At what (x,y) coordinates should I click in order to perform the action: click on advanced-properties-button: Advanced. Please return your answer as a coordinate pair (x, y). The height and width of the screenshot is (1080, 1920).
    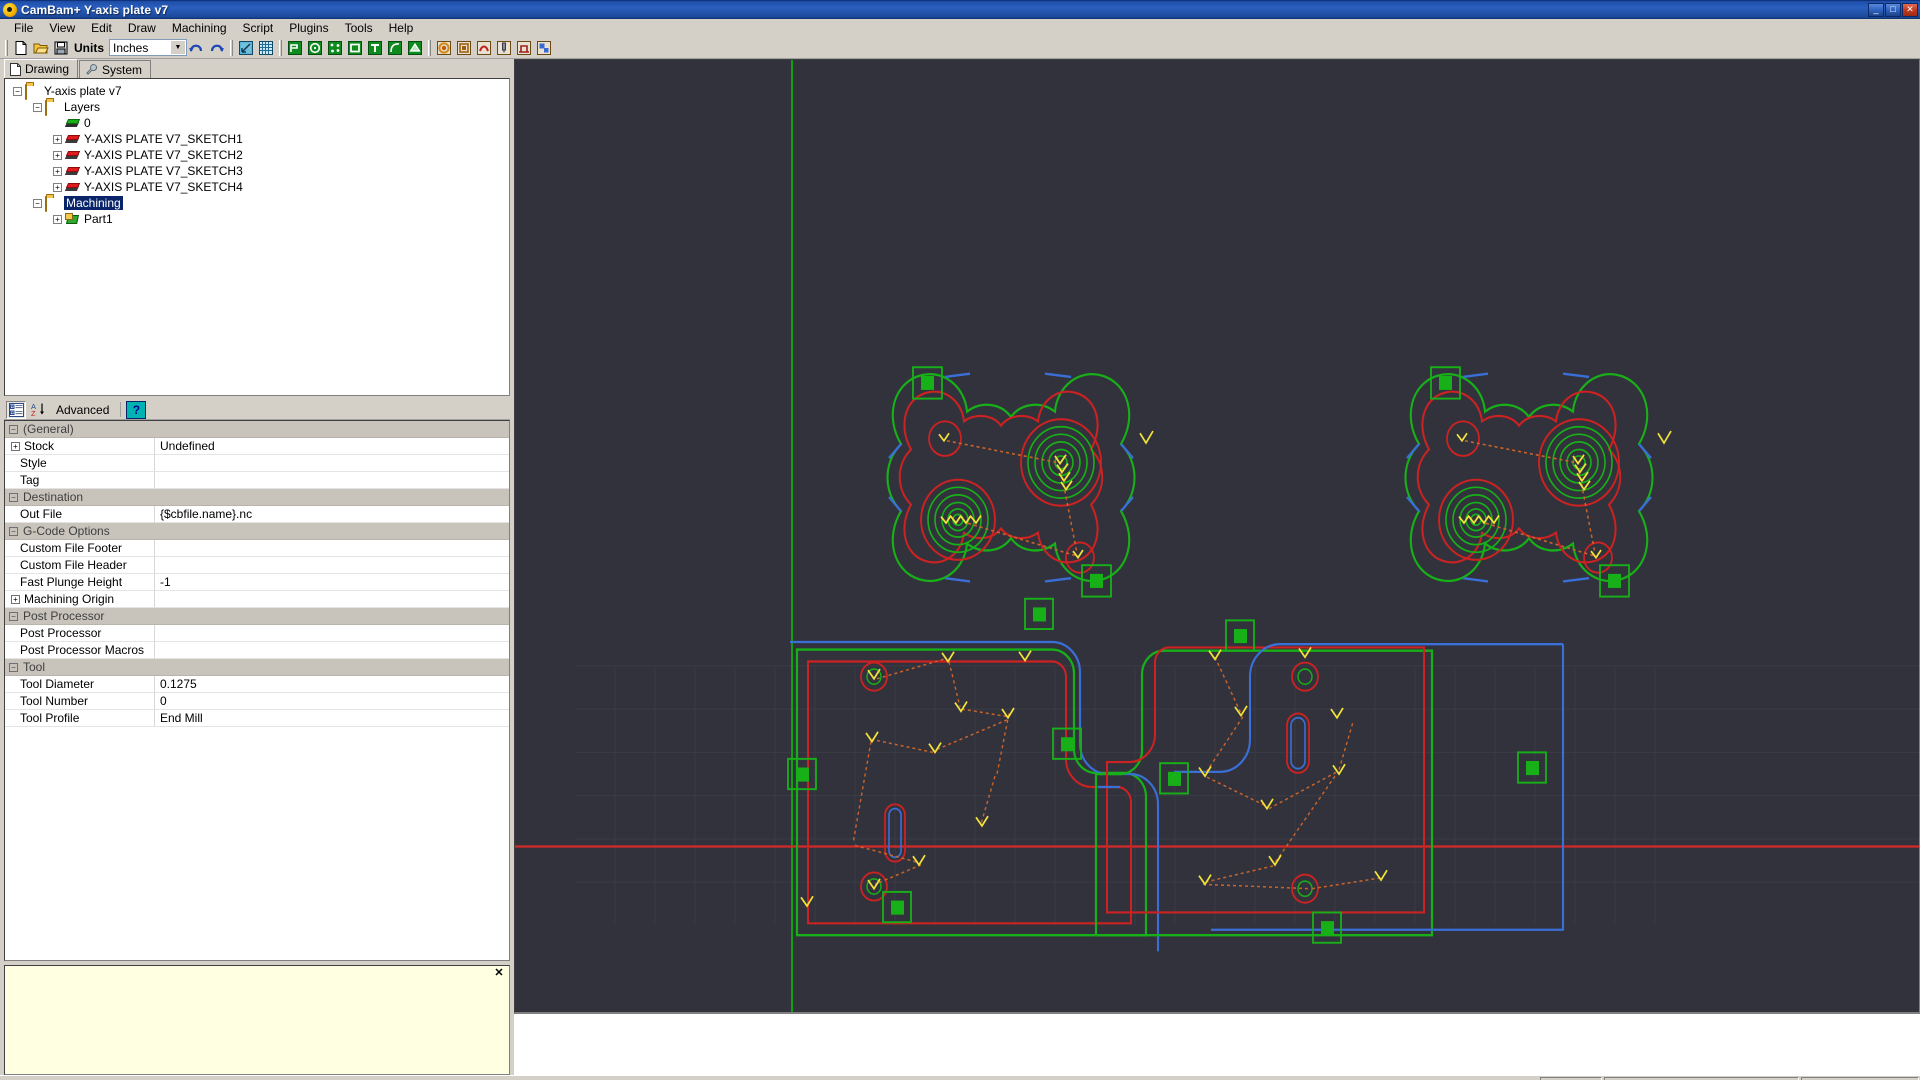
    Looking at the image, I should click on (82, 410).